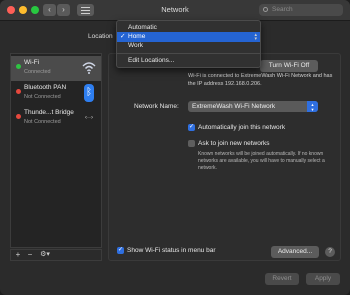 The width and height of the screenshot is (350, 295). Describe the element at coordinates (89, 118) in the screenshot. I see `thunderbolt-icon: ‹··›` at that location.